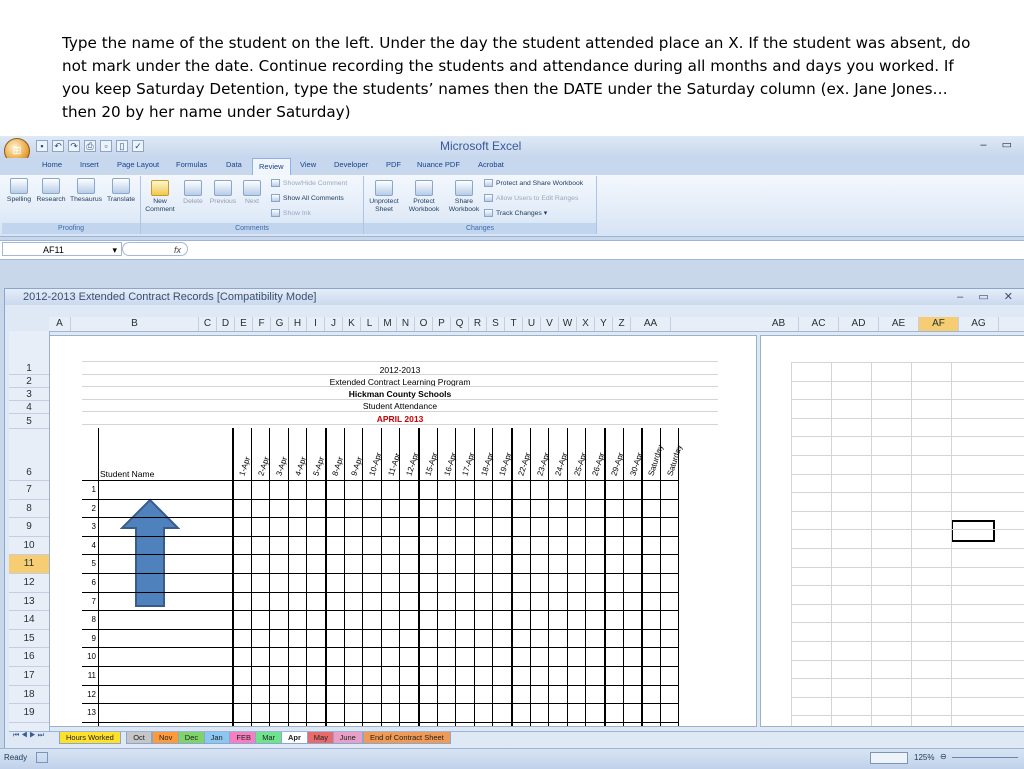 This screenshot has height=769, width=1024. I want to click on column-header-h: H, so click(298, 324).